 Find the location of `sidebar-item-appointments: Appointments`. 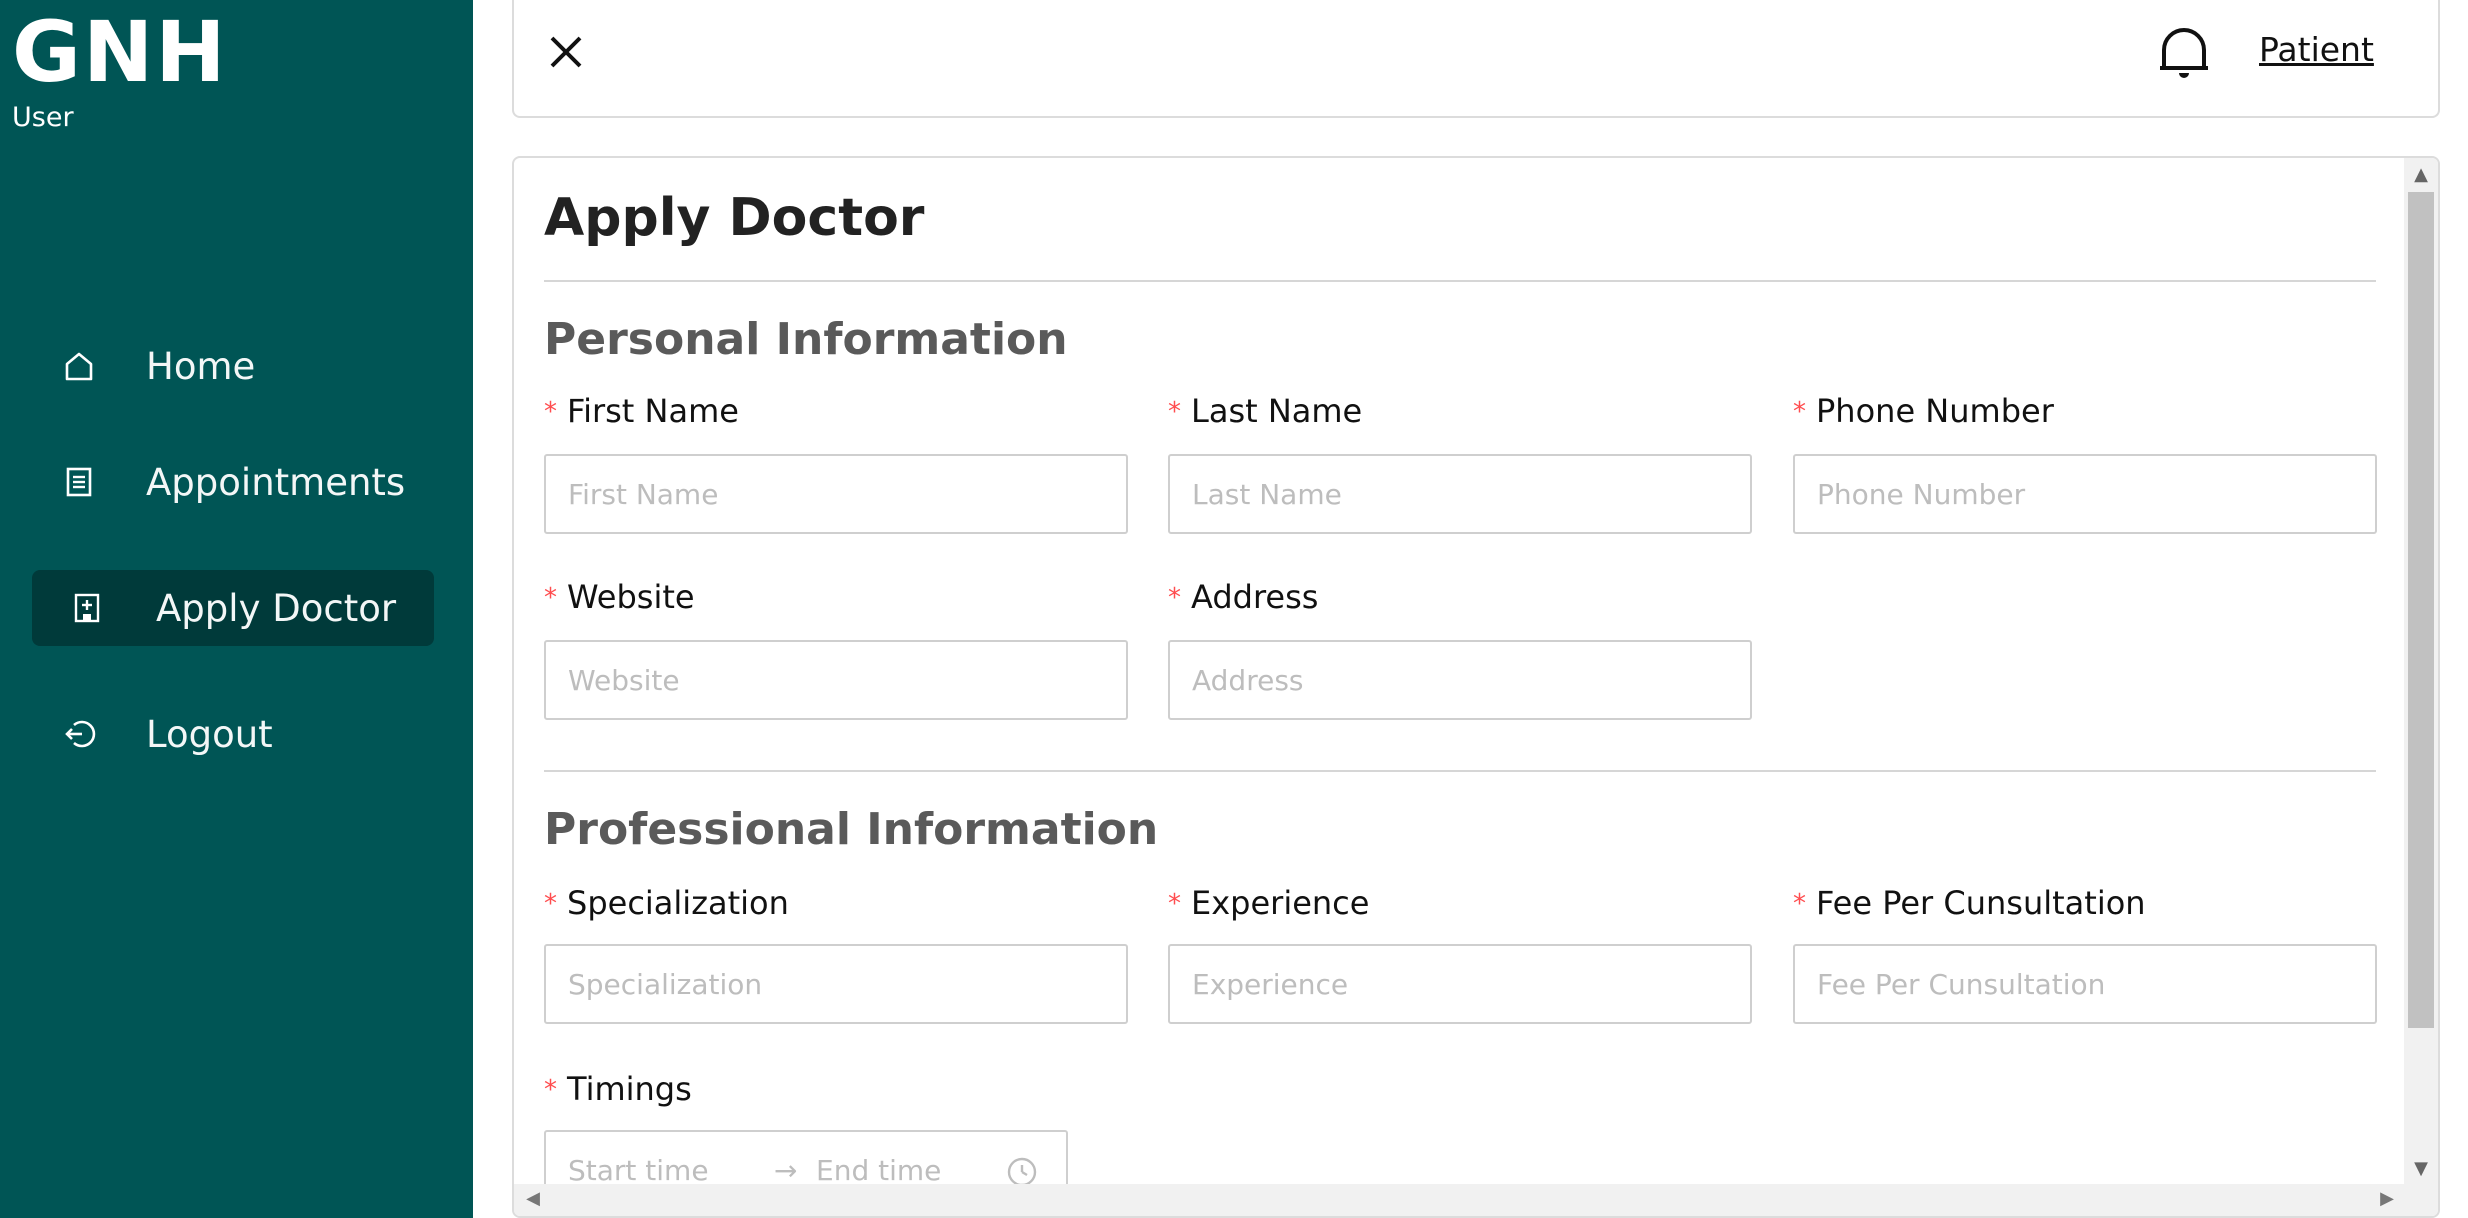

sidebar-item-appointments: Appointments is located at coordinates (233, 482).